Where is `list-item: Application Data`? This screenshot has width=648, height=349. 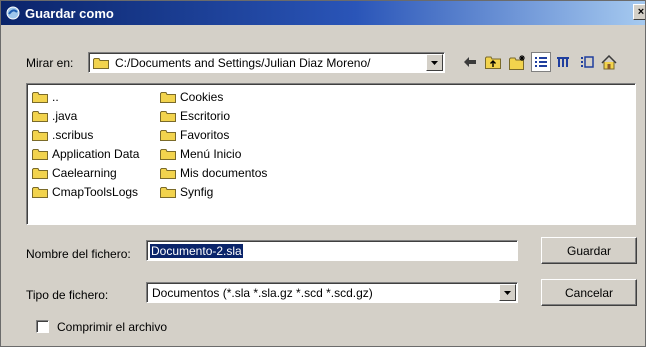
list-item: Application Data is located at coordinates (85, 153).